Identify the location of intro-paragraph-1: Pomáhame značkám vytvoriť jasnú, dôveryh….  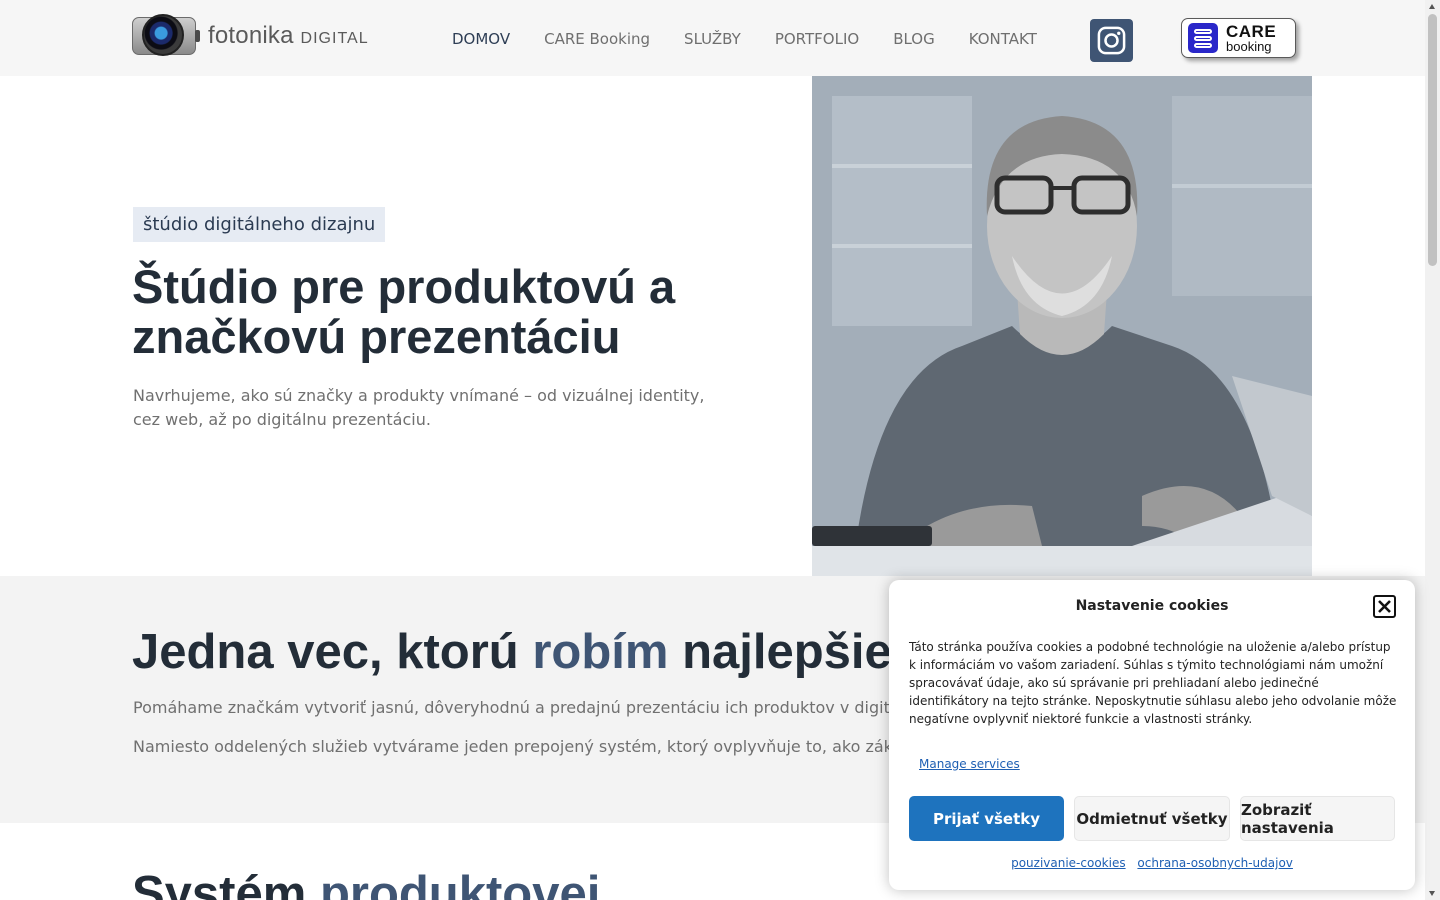
(536, 707).